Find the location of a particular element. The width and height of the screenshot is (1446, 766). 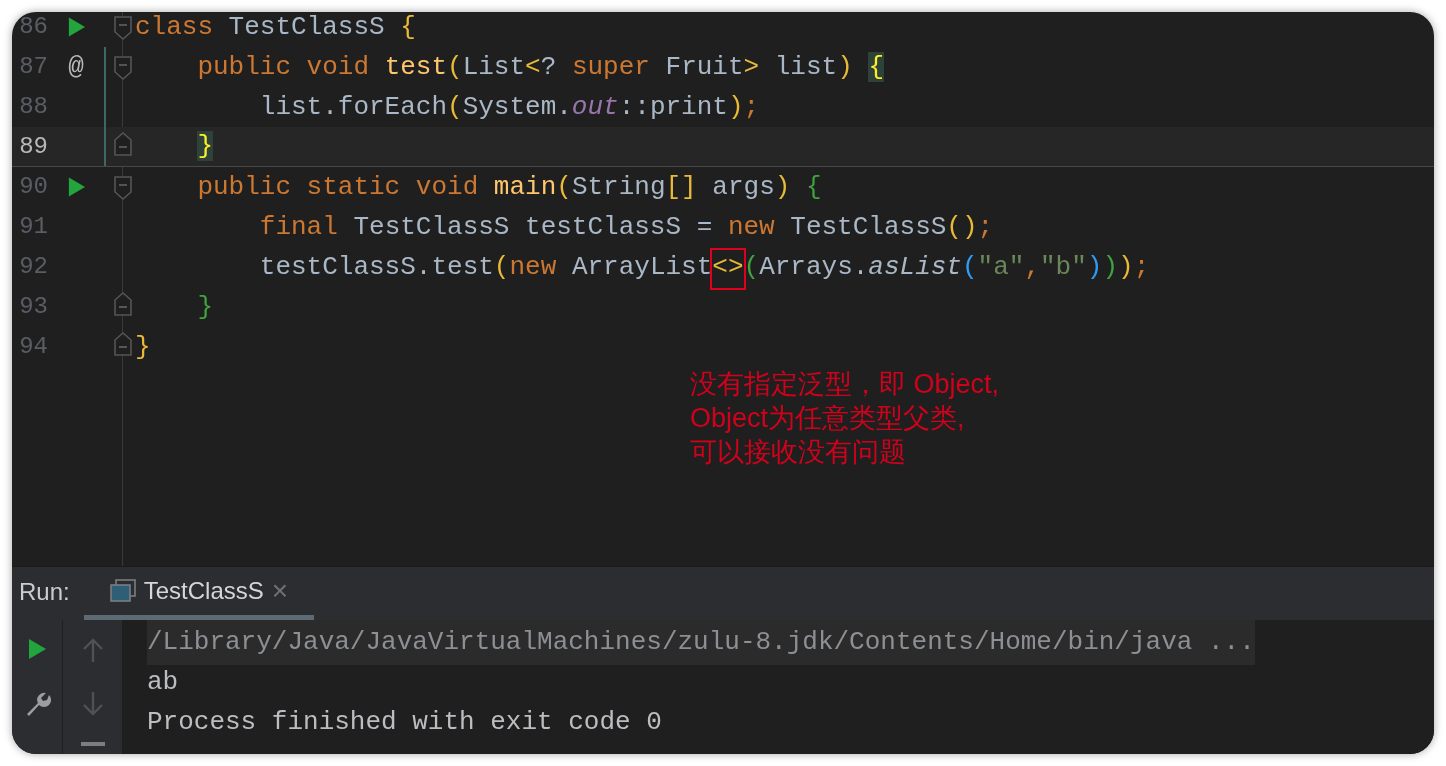

code-line: list.forEach(System.out::print); is located at coordinates (509, 107).